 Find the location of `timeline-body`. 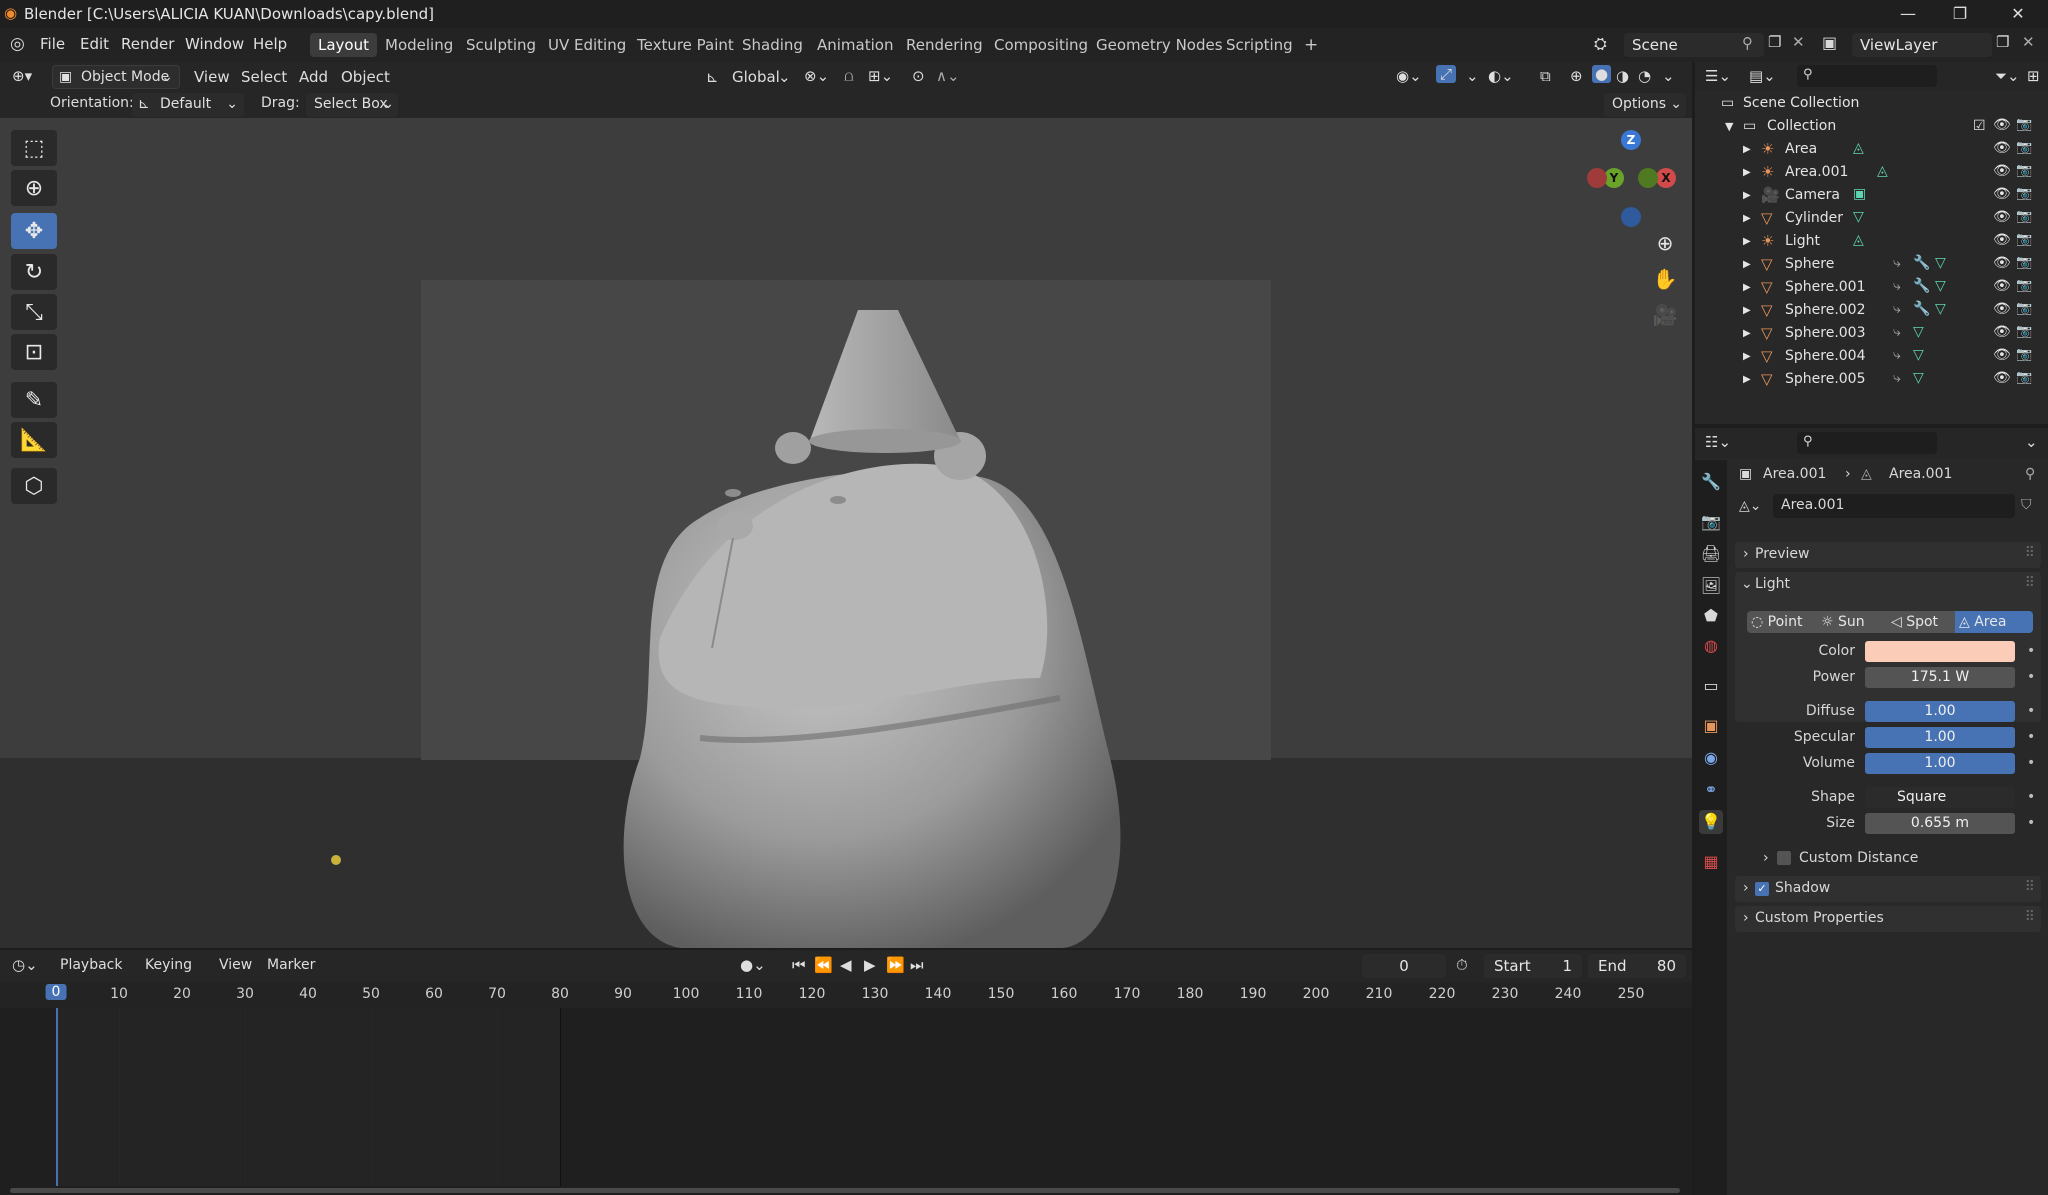

timeline-body is located at coordinates (846, 1098).